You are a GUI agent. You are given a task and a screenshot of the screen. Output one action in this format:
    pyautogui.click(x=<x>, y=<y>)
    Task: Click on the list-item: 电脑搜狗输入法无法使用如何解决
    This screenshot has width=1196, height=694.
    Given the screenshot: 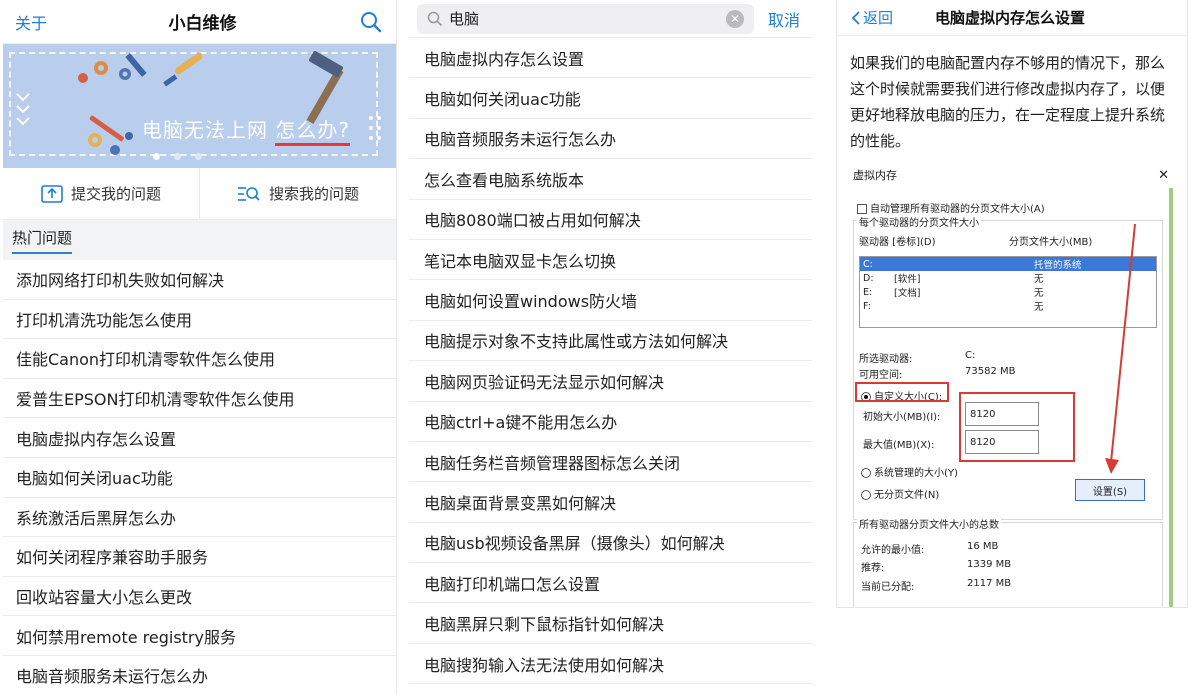 What is the action you would take?
    pyautogui.click(x=610, y=664)
    